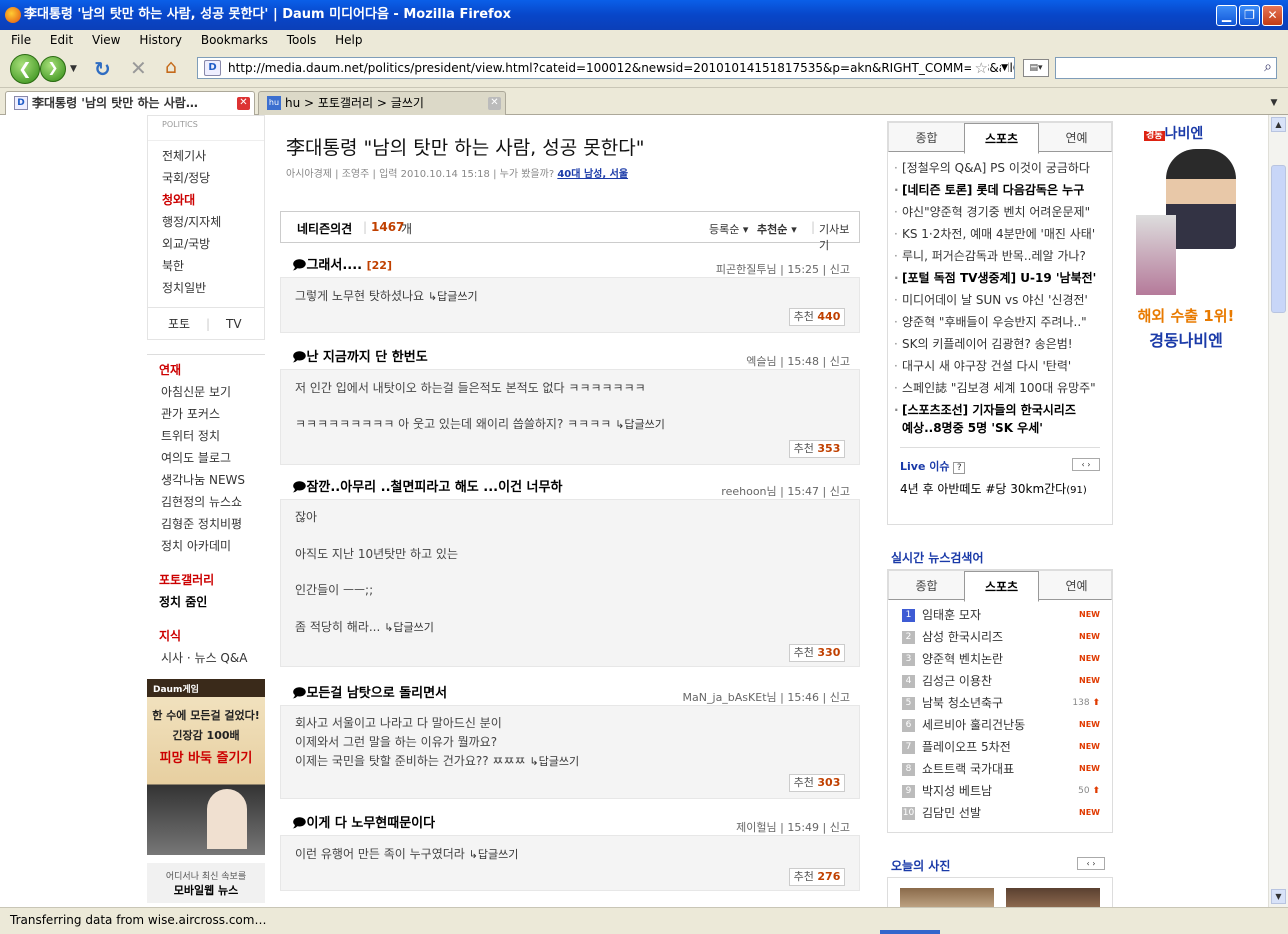 This screenshot has height=934, width=1288. What do you see at coordinates (61, 40) in the screenshot?
I see `menu-edit: Edit` at bounding box center [61, 40].